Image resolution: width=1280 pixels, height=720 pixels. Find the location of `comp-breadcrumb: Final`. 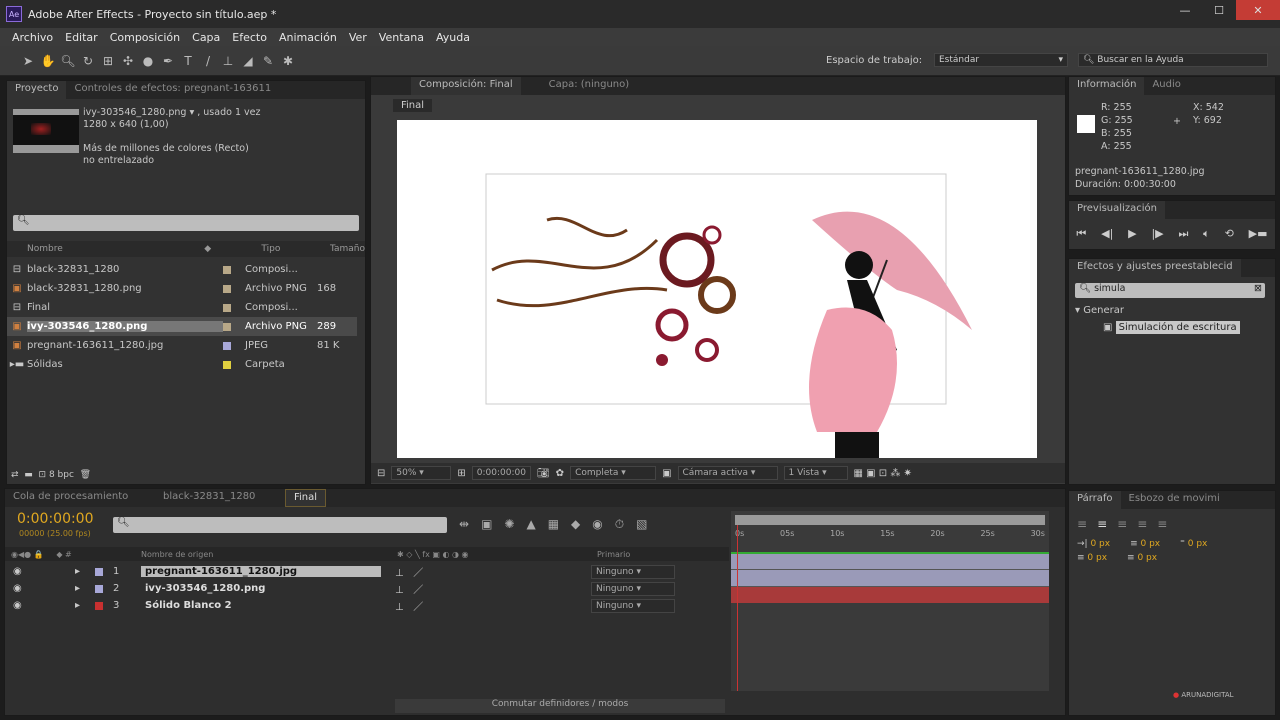

comp-breadcrumb: Final is located at coordinates (413, 105).